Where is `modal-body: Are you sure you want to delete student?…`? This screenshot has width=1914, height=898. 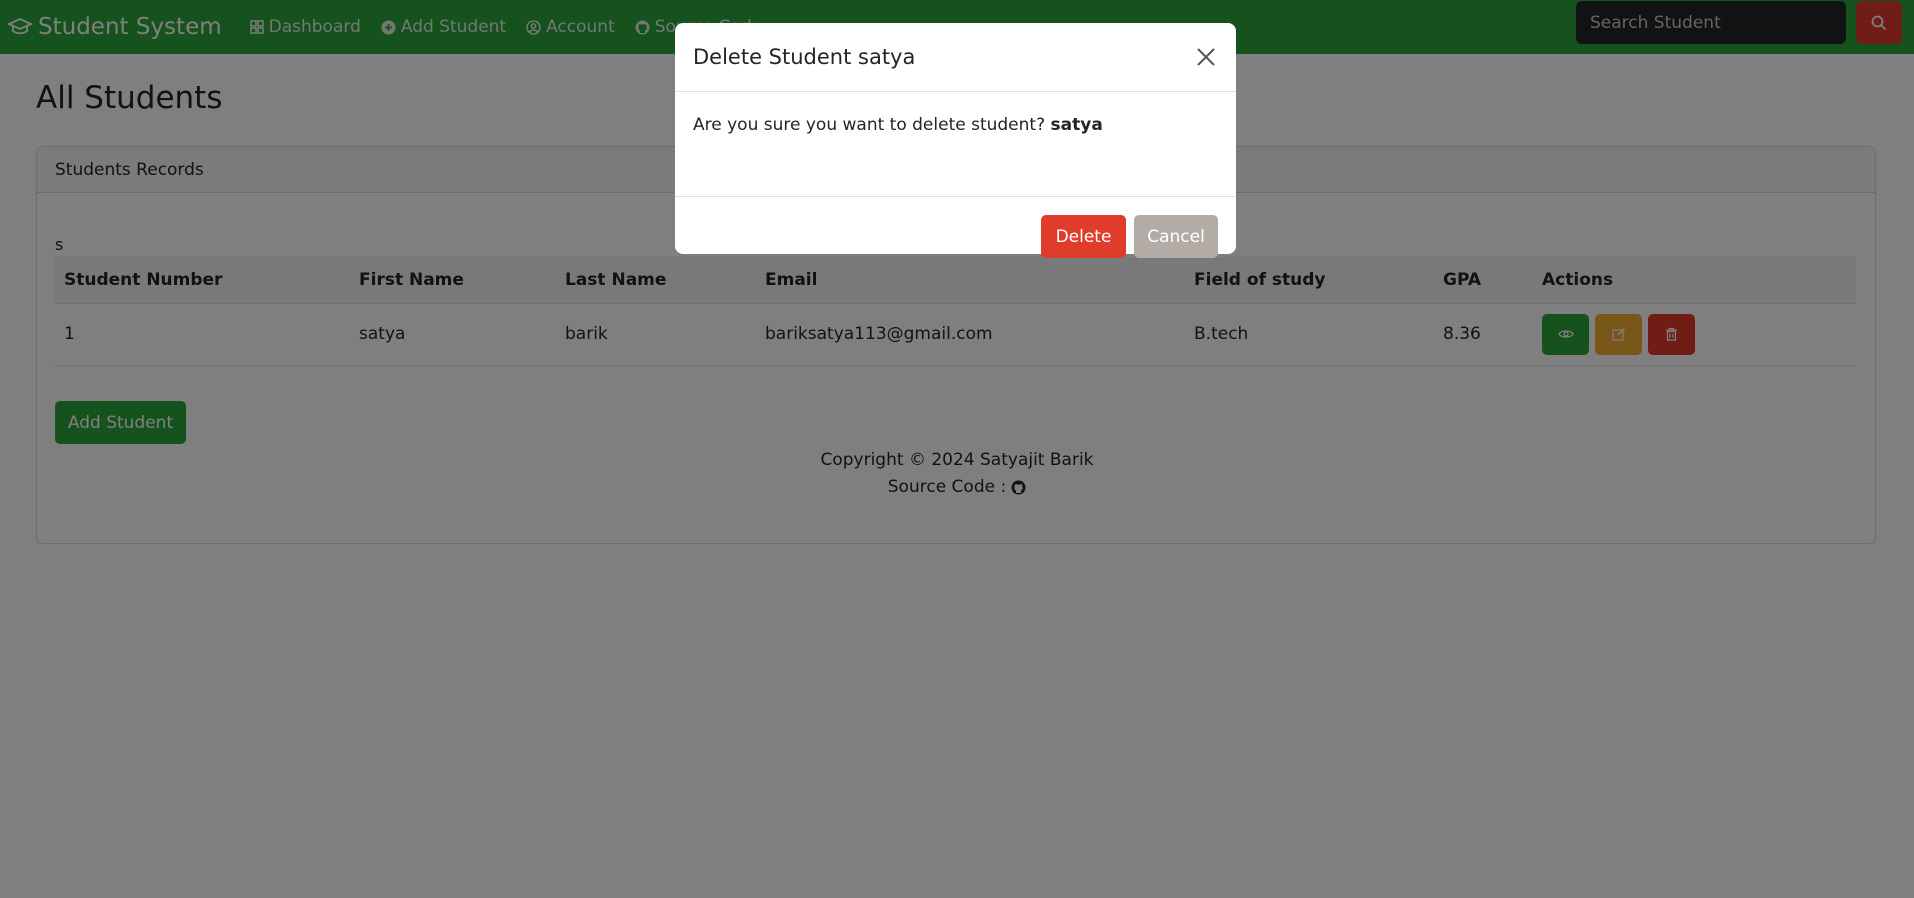 modal-body: Are you sure you want to delete student?… is located at coordinates (955, 144).